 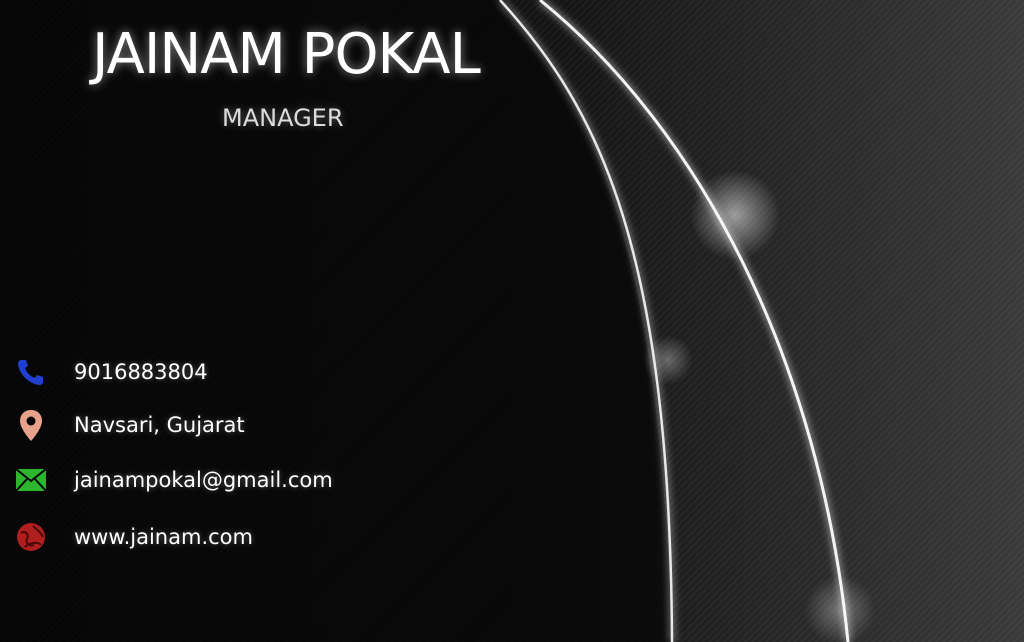 I want to click on contact-email: jainampokal@gmail.com, so click(x=173, y=480).